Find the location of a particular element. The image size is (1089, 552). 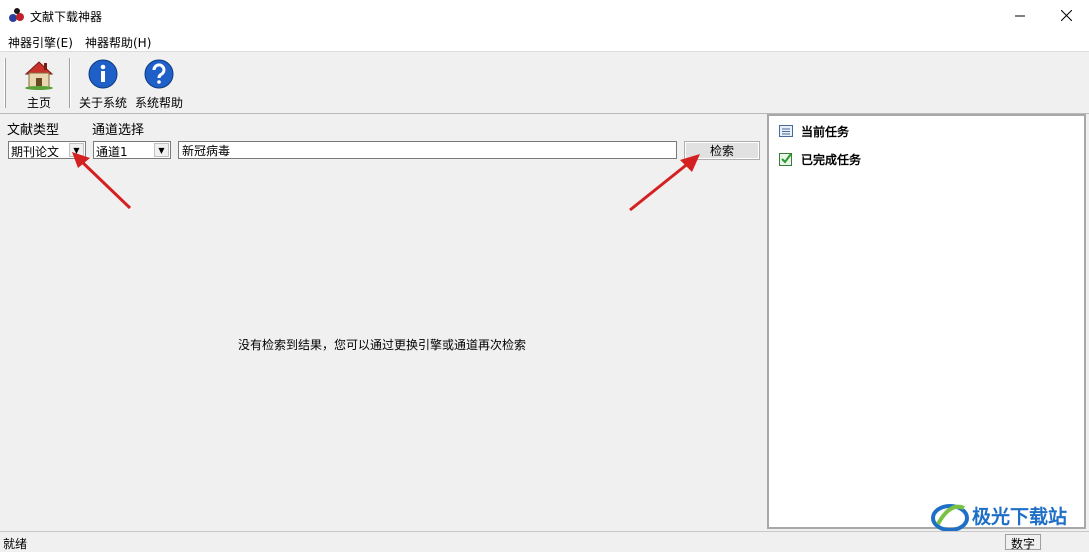

title-bar: 文献下载神器 is located at coordinates (544, 15).